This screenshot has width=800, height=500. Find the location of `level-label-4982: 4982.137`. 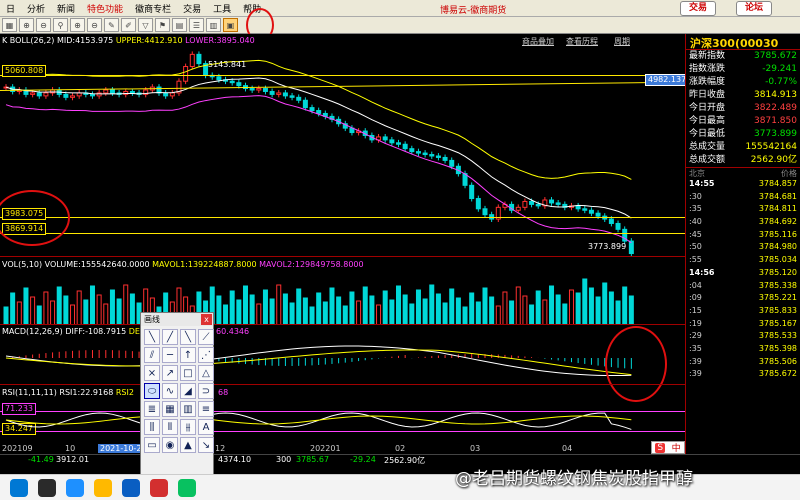

level-label-4982: 4982.137 is located at coordinates (667, 80).